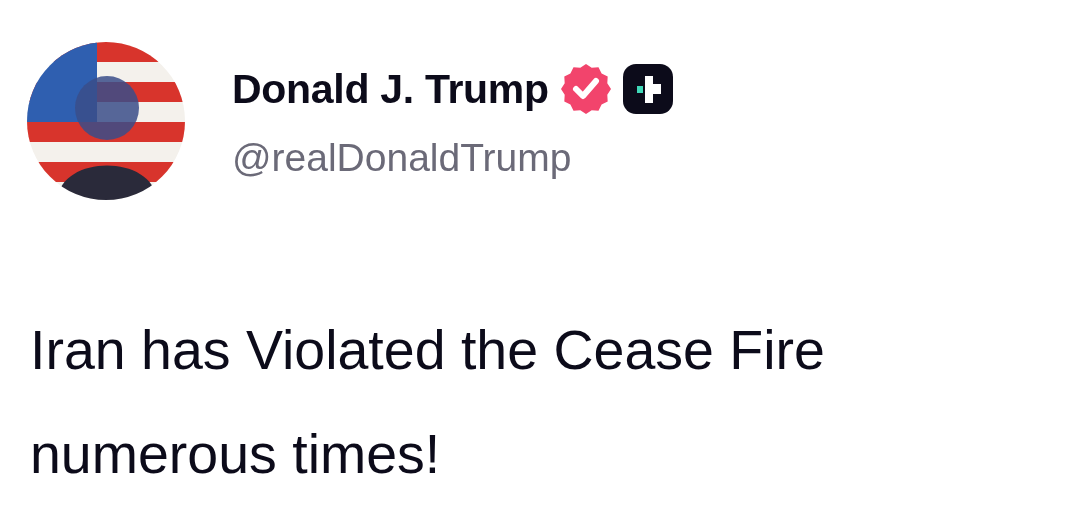  What do you see at coordinates (647, 89) in the screenshot?
I see `app-logo-icon` at bounding box center [647, 89].